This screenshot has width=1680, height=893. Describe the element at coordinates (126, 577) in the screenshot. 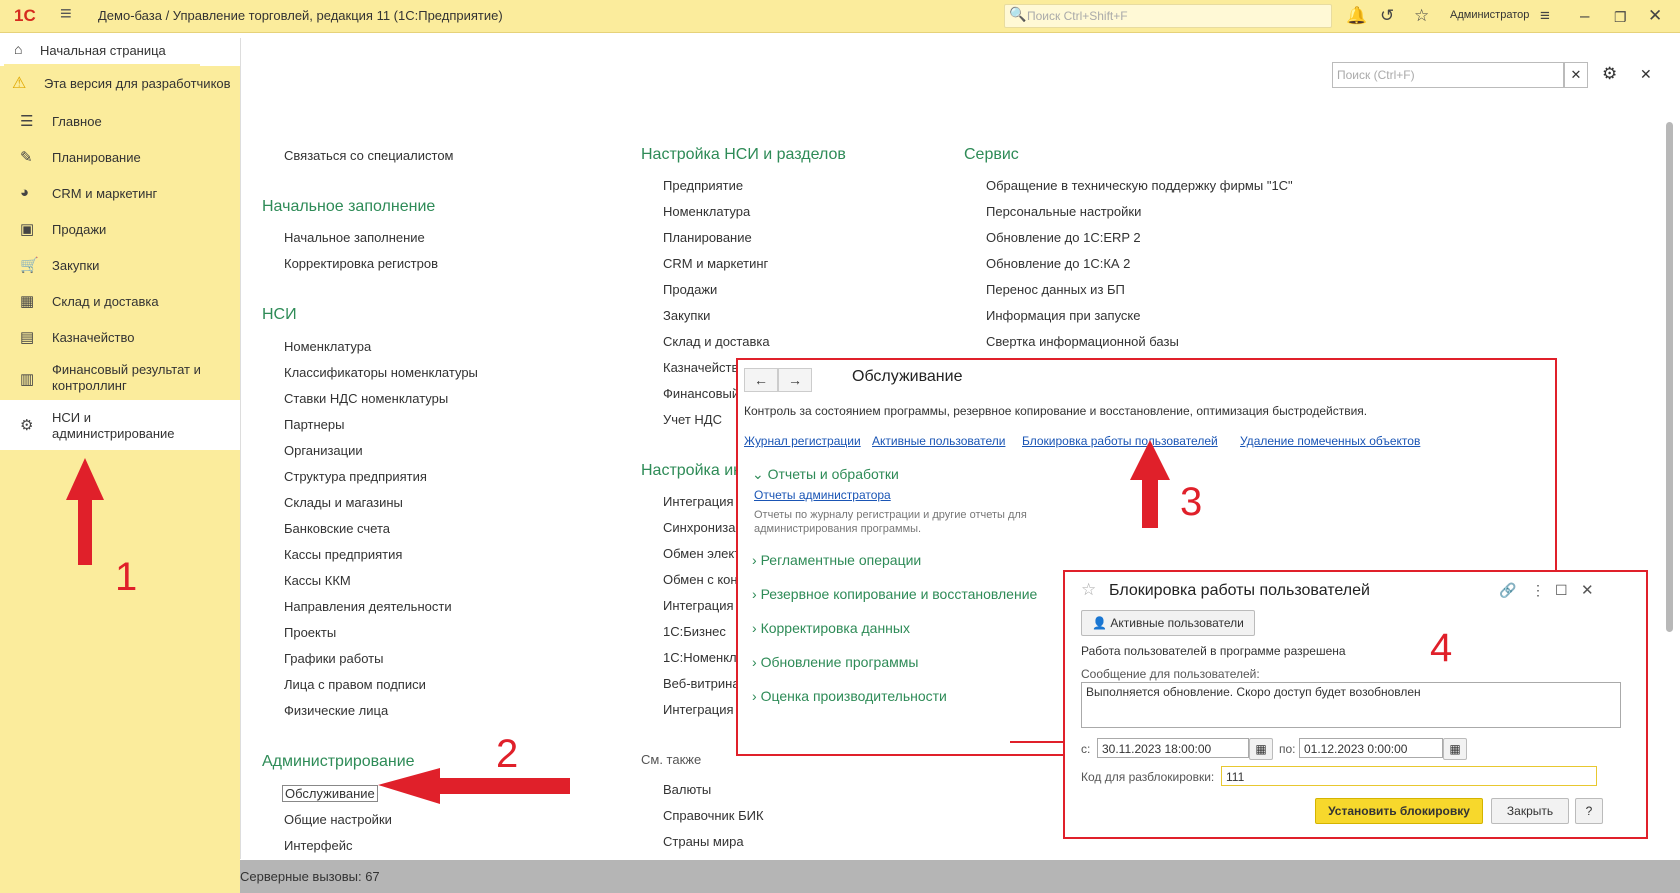

I see `annotation-number: 1` at that location.